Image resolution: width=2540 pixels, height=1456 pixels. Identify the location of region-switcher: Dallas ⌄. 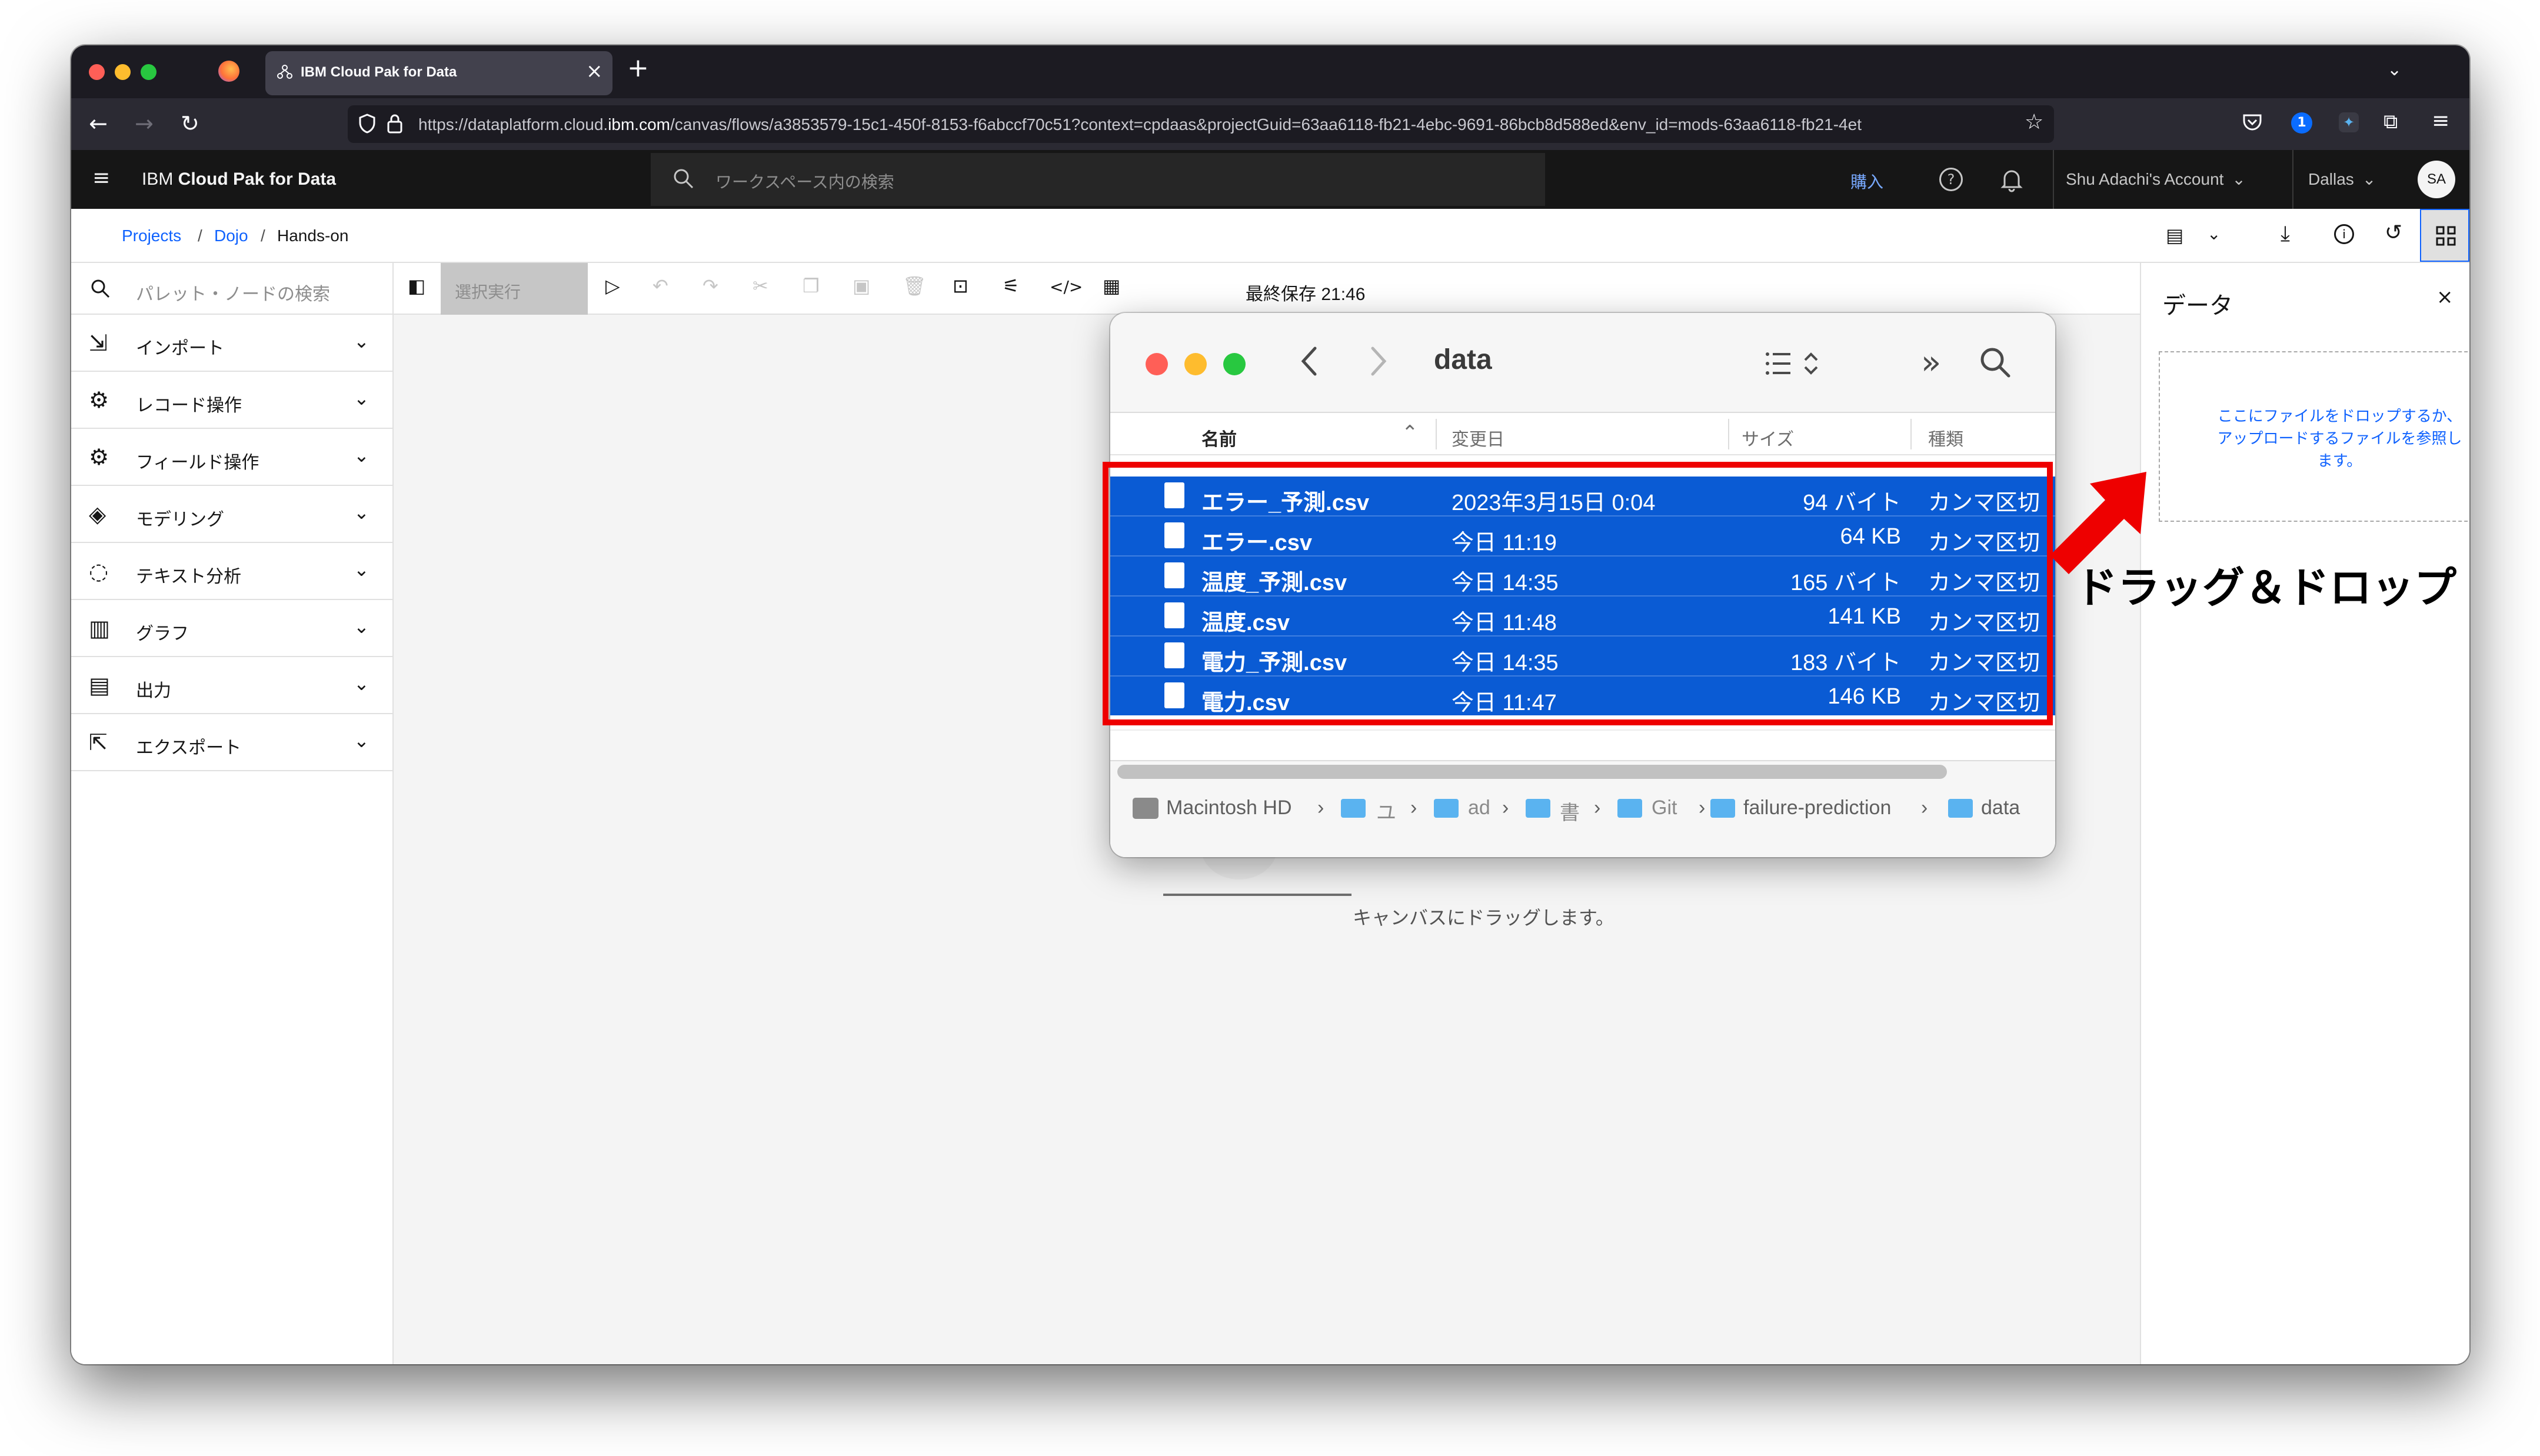
(2342, 179).